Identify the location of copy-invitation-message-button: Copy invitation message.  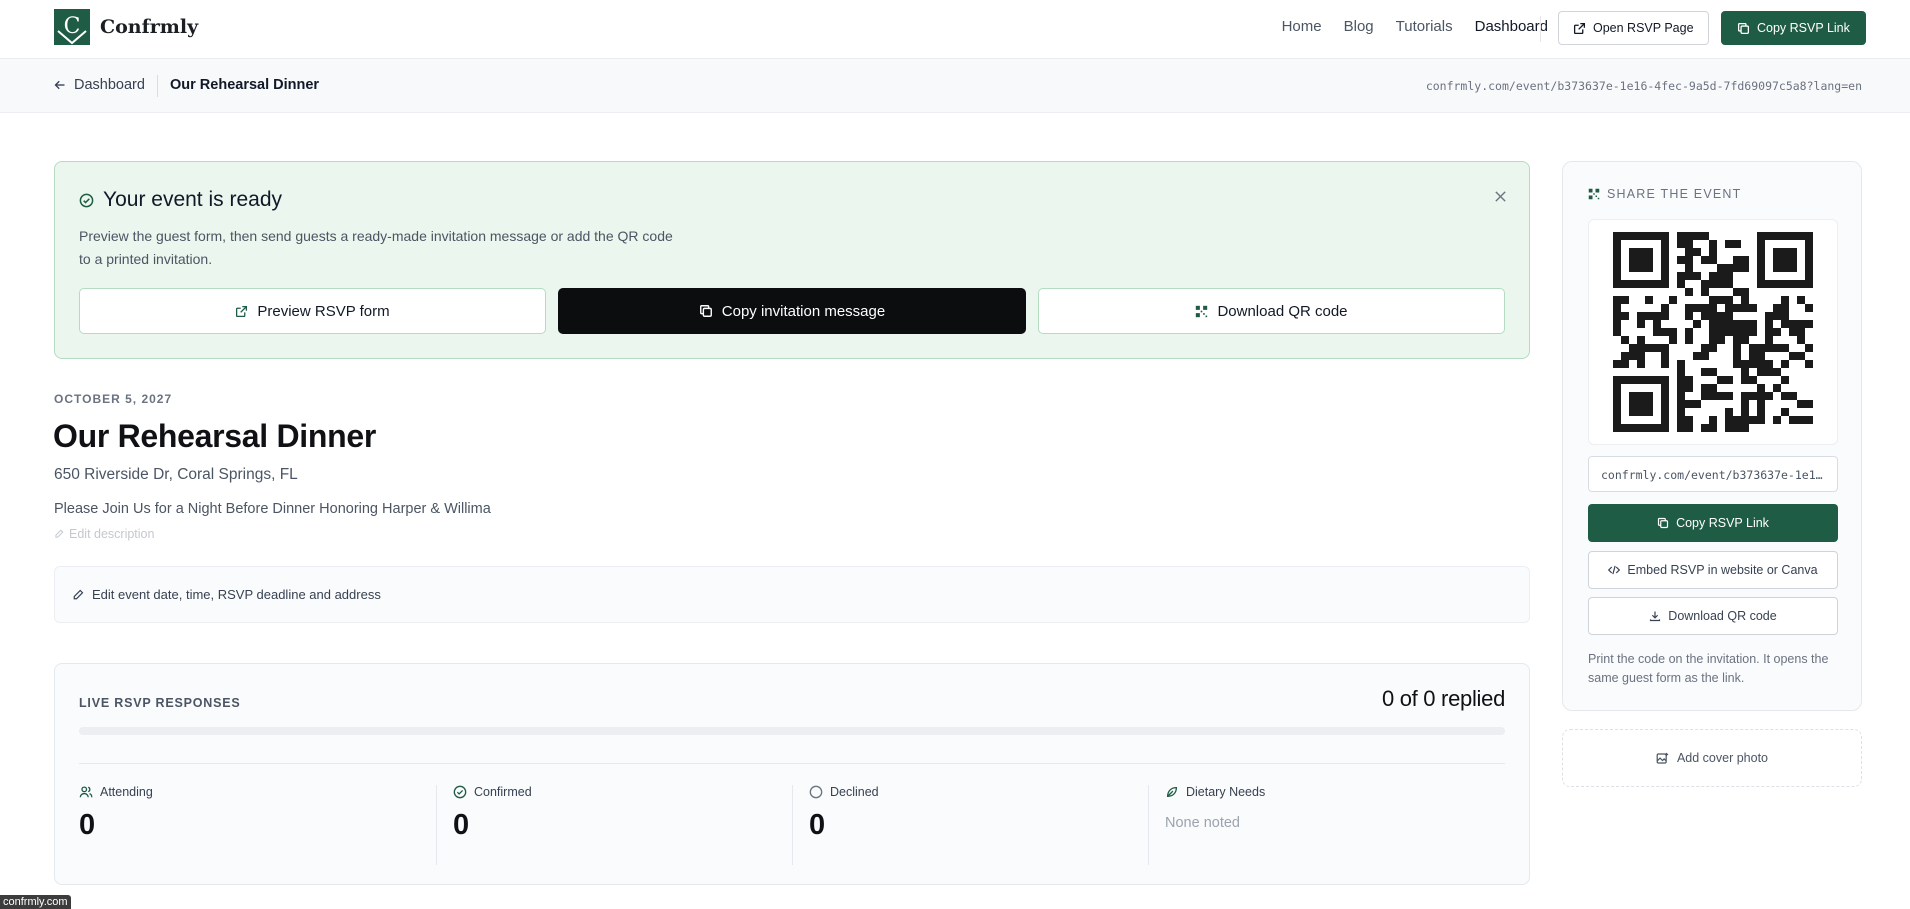
(792, 311).